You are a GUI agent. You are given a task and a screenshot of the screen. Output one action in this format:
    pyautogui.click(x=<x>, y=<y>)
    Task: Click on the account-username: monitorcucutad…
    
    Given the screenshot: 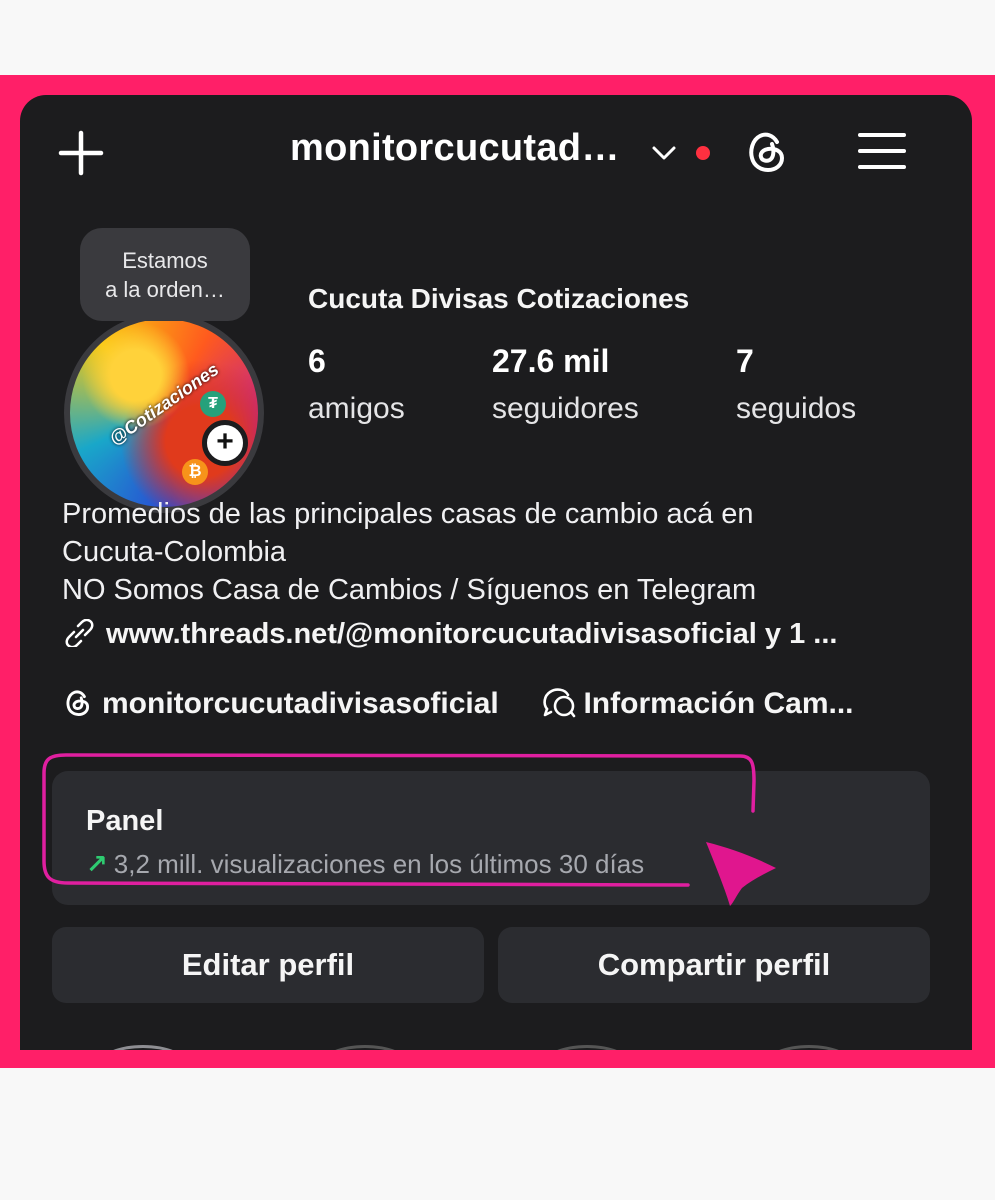 What is the action you would take?
    pyautogui.click(x=455, y=148)
    